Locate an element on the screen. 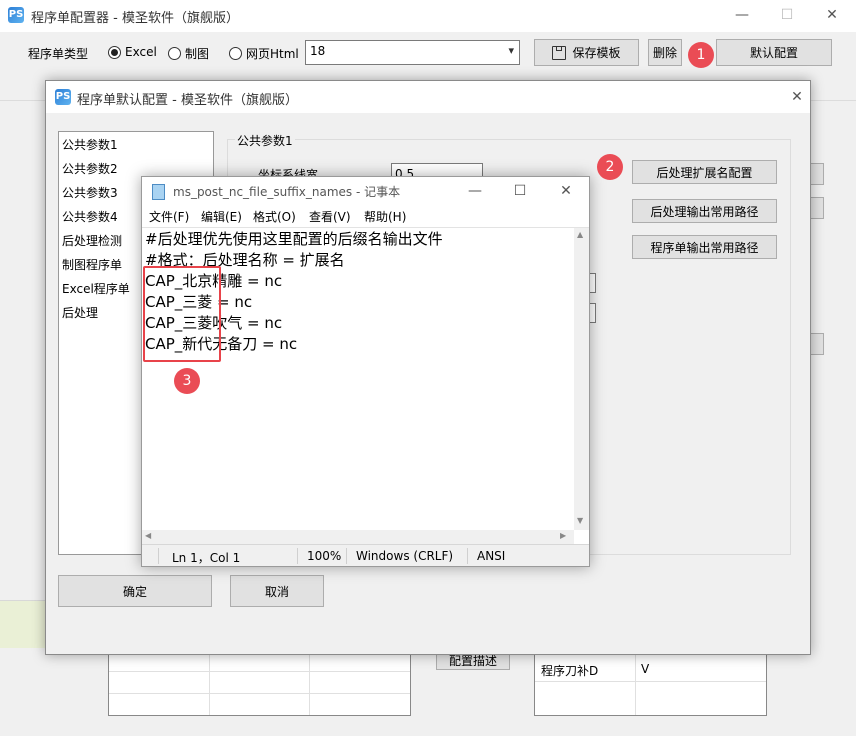 Image resolution: width=856 pixels, height=736 pixels. close-icon: ✕ is located at coordinates (832, 15).